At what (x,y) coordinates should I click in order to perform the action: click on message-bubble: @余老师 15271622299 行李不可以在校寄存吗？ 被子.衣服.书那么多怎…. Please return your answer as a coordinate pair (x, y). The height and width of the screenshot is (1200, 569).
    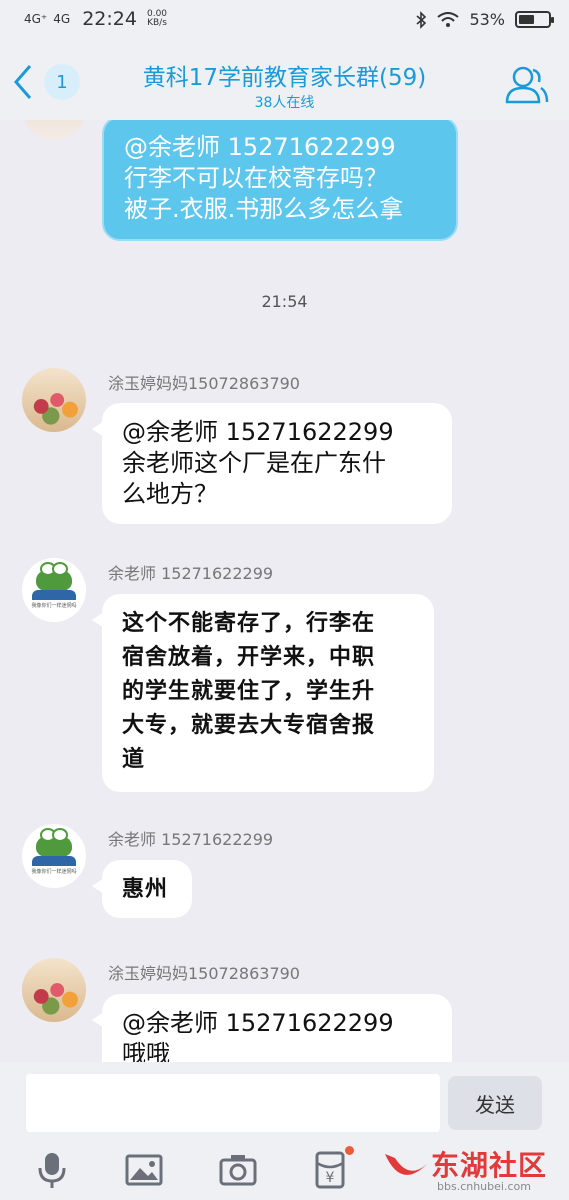
    Looking at the image, I should click on (280, 180).